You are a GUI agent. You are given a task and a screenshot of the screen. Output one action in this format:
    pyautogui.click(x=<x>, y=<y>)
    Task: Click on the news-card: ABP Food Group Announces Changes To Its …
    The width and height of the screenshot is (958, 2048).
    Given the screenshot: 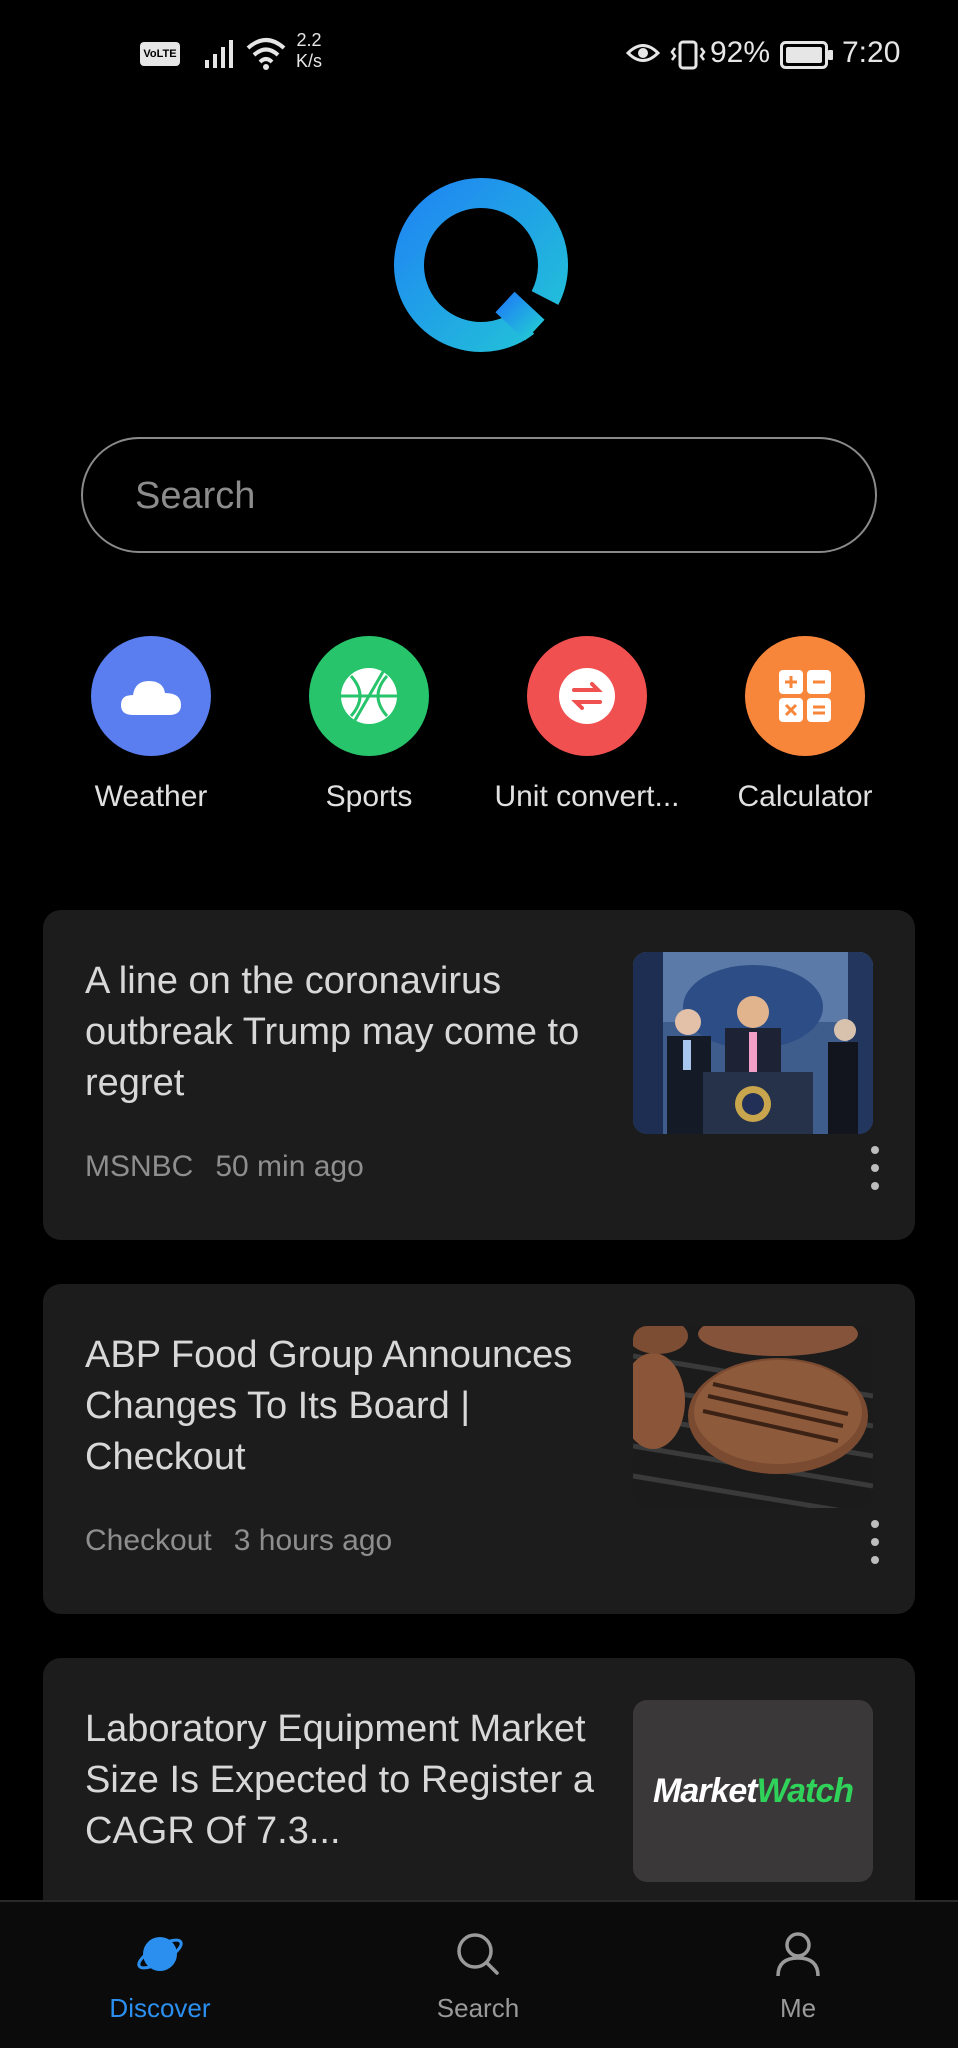 What is the action you would take?
    pyautogui.click(x=479, y=1449)
    